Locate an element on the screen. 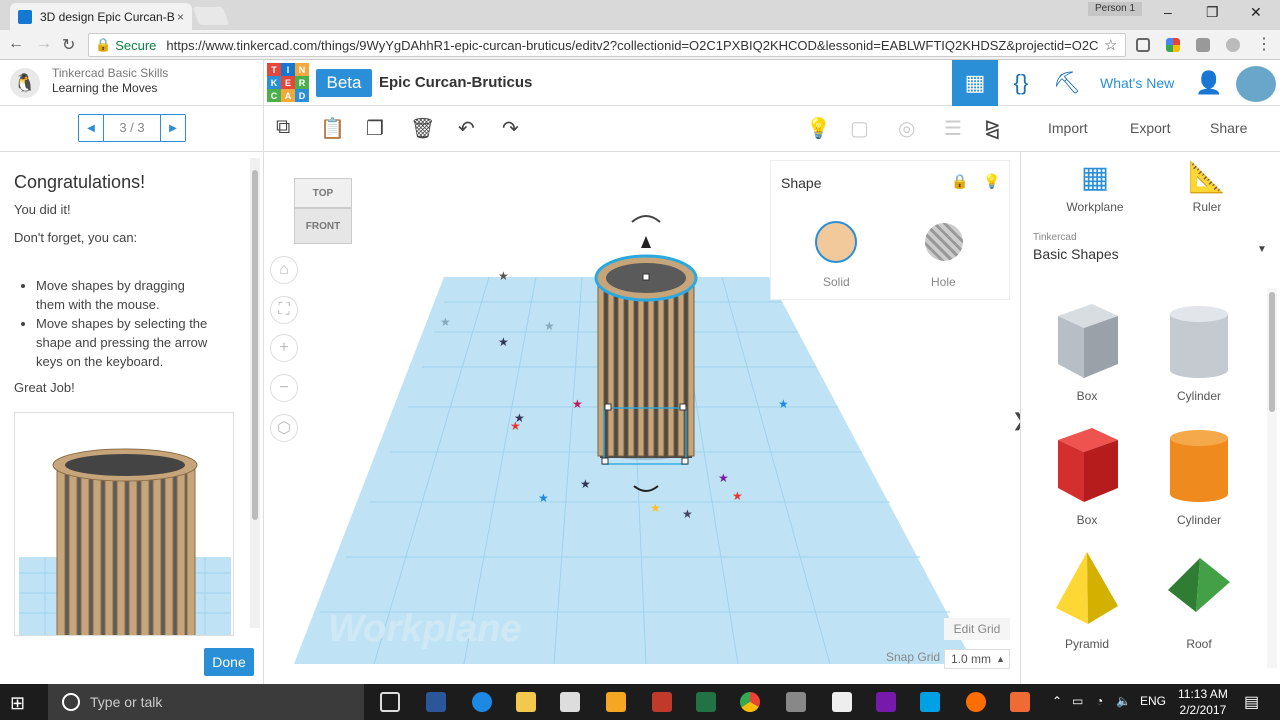 This screenshot has width=1280, height=720. media-icon is located at coordinates (616, 702).